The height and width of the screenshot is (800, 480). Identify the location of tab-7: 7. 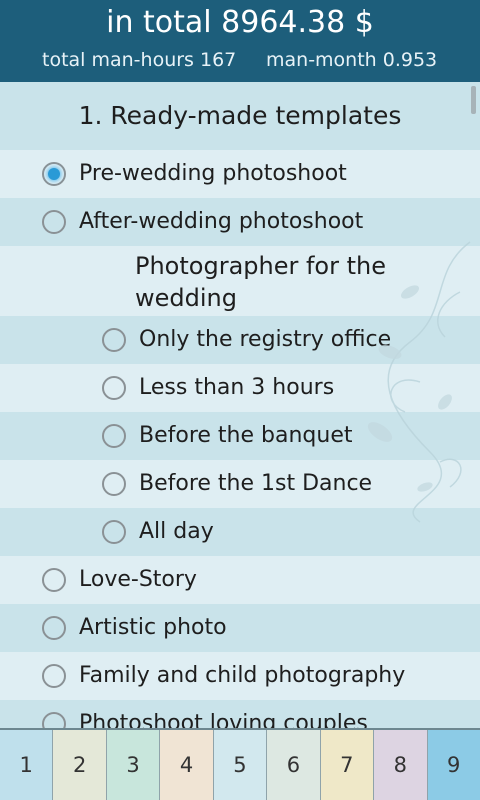
(347, 765).